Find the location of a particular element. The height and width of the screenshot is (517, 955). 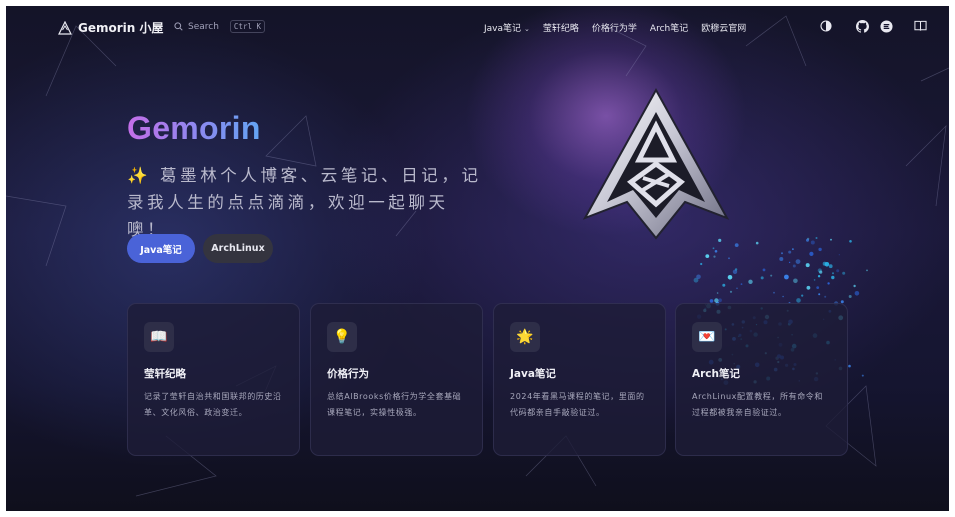

nav-link-price-action: 价格行为学 is located at coordinates (614, 27).